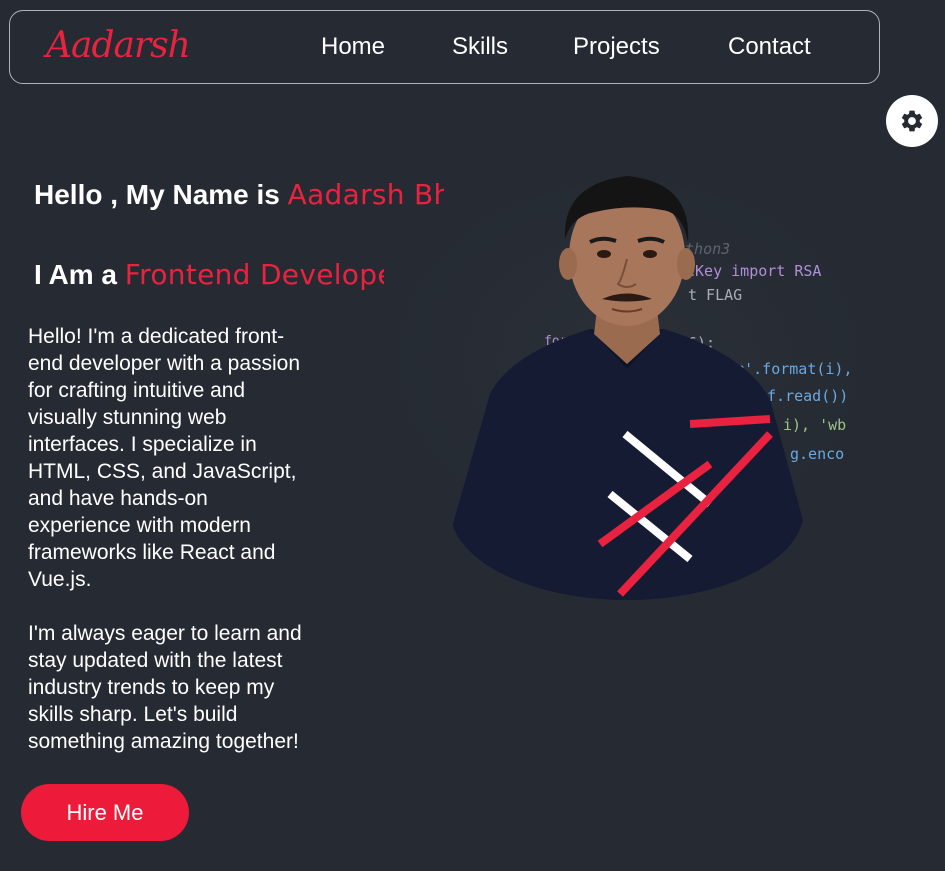  I want to click on role-text: Frontend Develope, so click(254, 274).